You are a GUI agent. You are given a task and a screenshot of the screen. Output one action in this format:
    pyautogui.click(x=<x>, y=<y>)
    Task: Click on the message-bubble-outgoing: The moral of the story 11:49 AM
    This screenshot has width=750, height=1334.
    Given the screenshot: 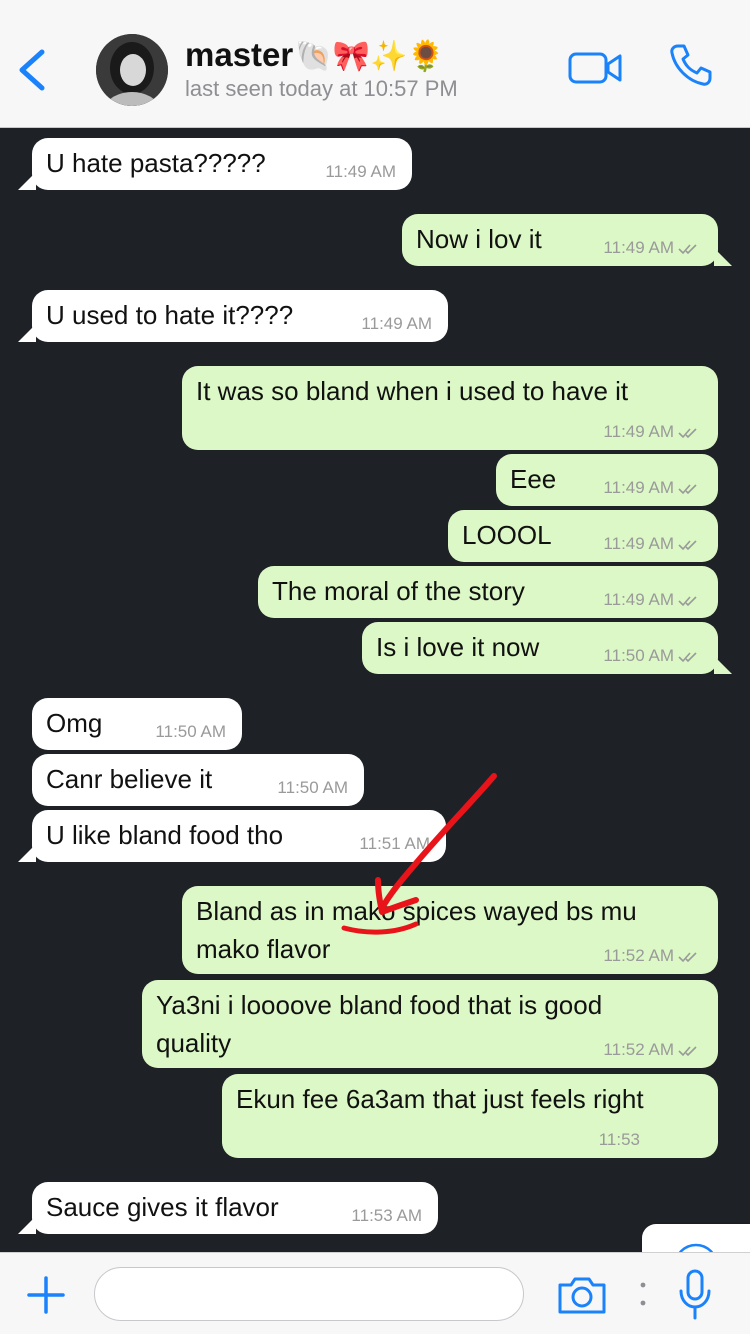 What is the action you would take?
    pyautogui.click(x=488, y=592)
    